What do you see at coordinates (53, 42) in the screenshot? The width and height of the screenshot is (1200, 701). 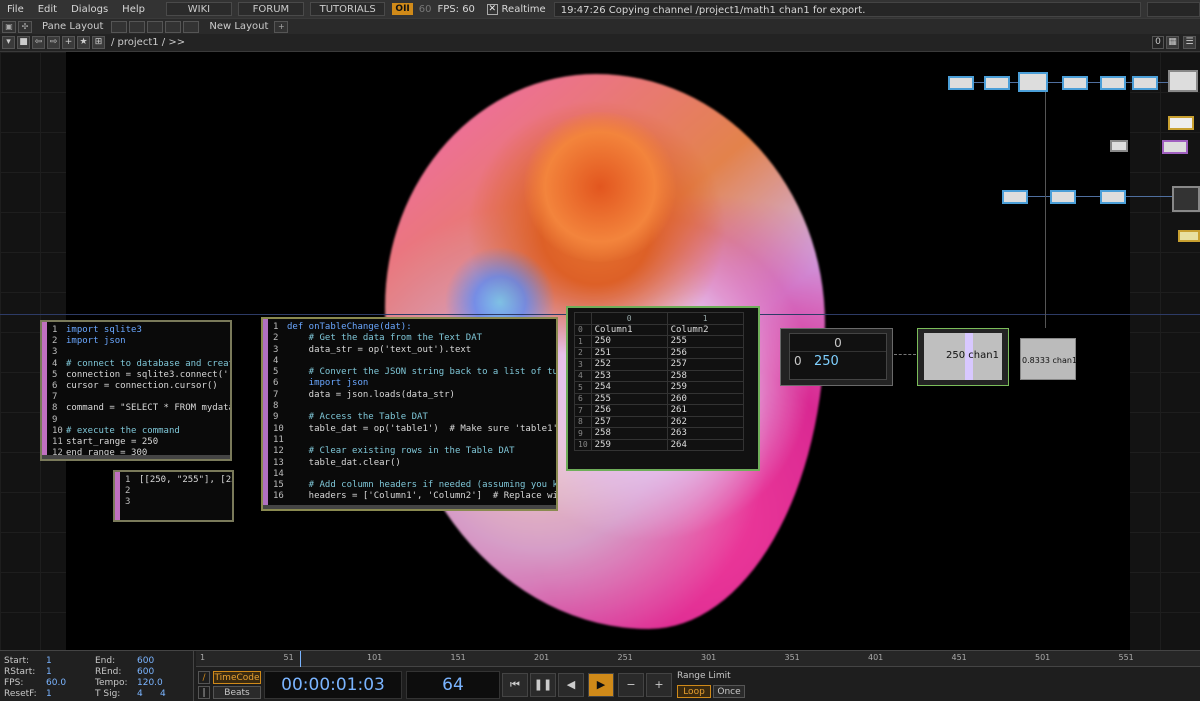 I see `forward-icon: ⇨` at bounding box center [53, 42].